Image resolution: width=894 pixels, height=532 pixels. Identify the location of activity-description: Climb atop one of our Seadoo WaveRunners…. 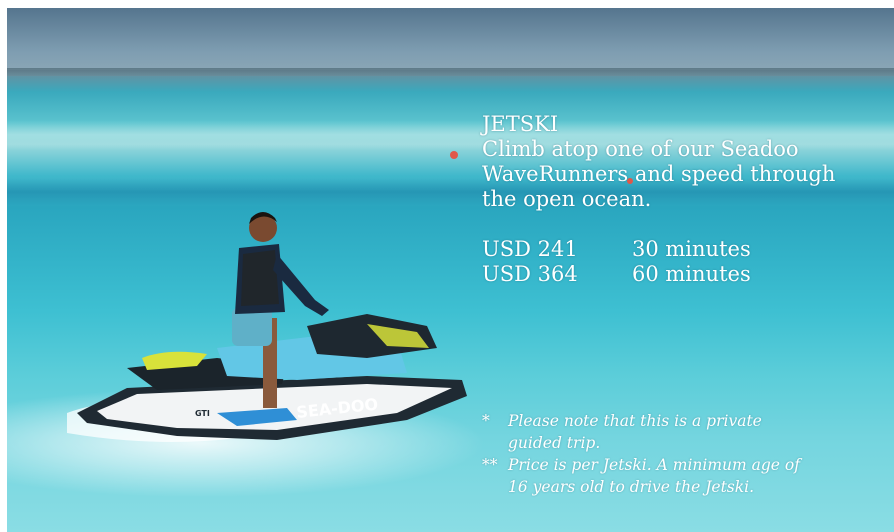
(659, 174).